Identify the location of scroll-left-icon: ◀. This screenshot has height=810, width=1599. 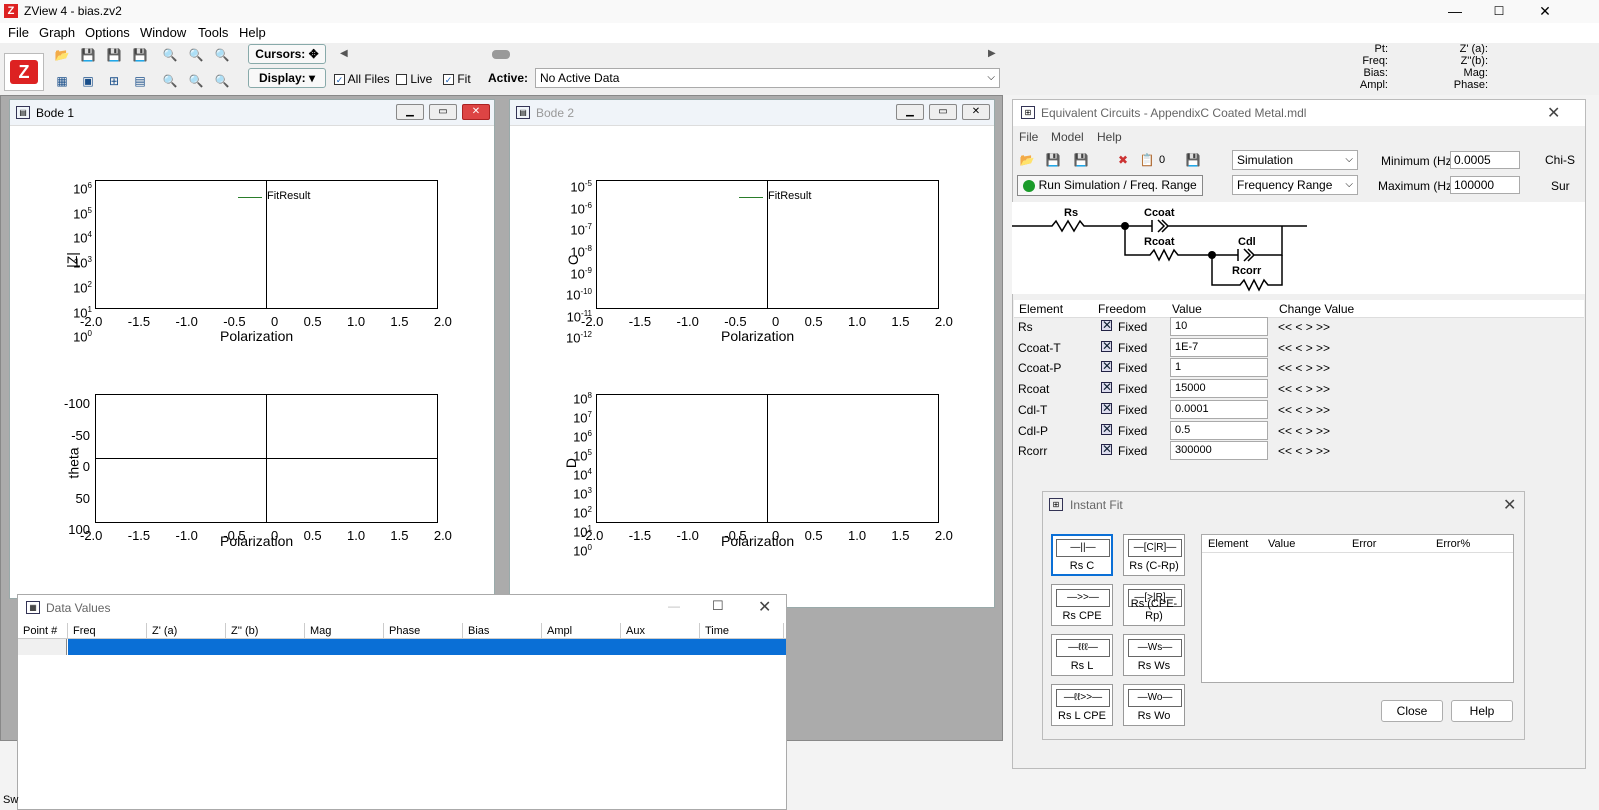
(344, 53).